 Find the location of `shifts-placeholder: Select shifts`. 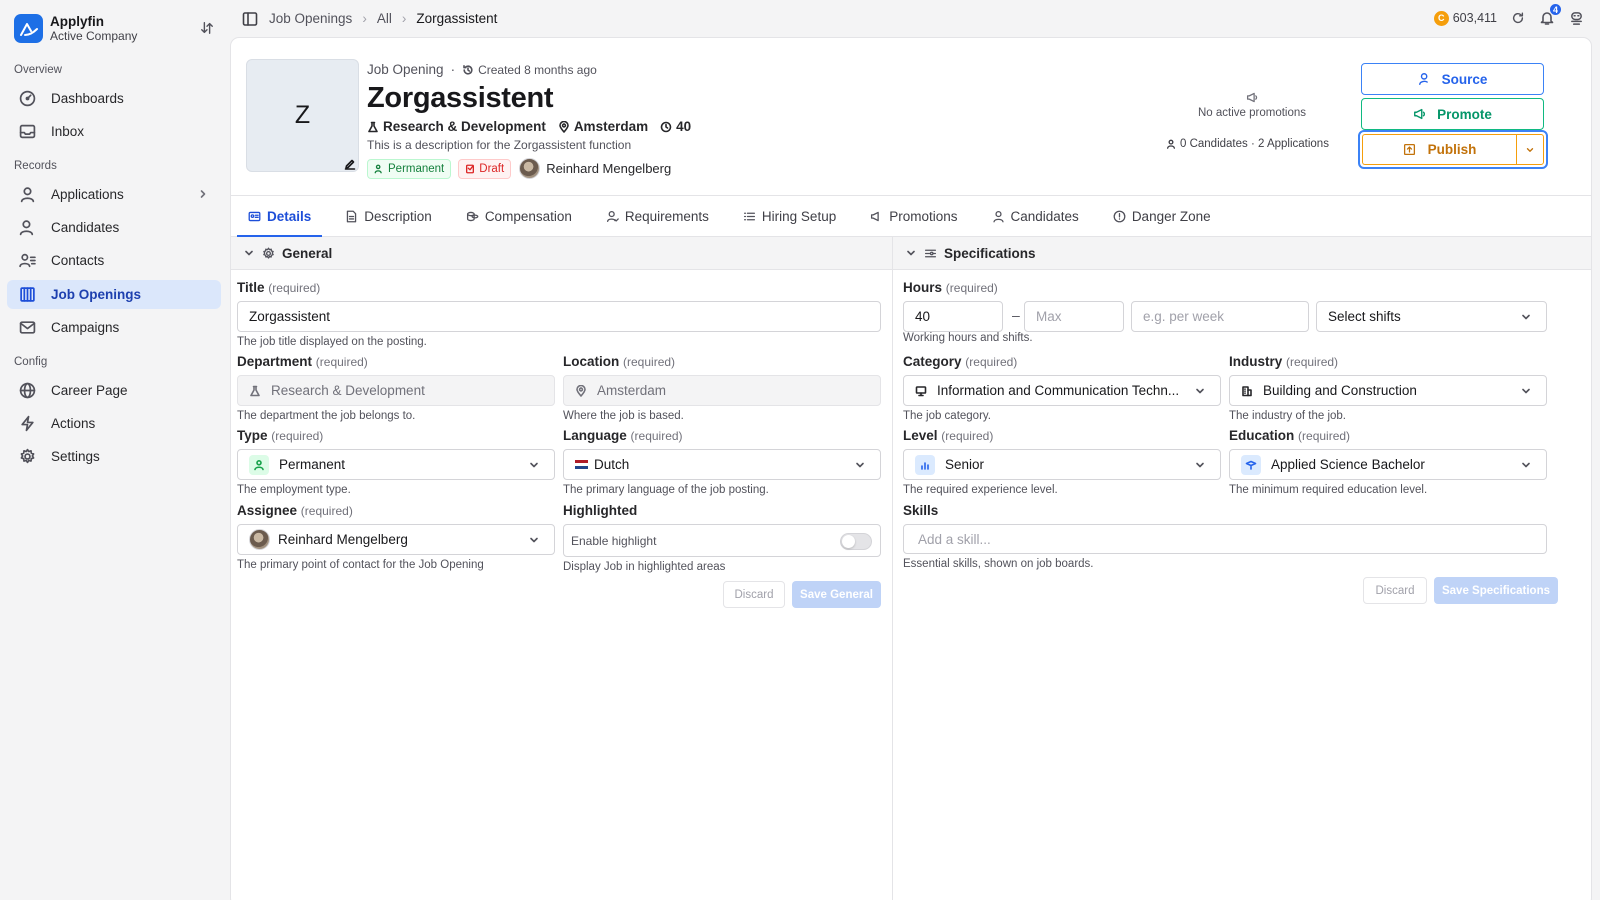

shifts-placeholder: Select shifts is located at coordinates (1364, 316).